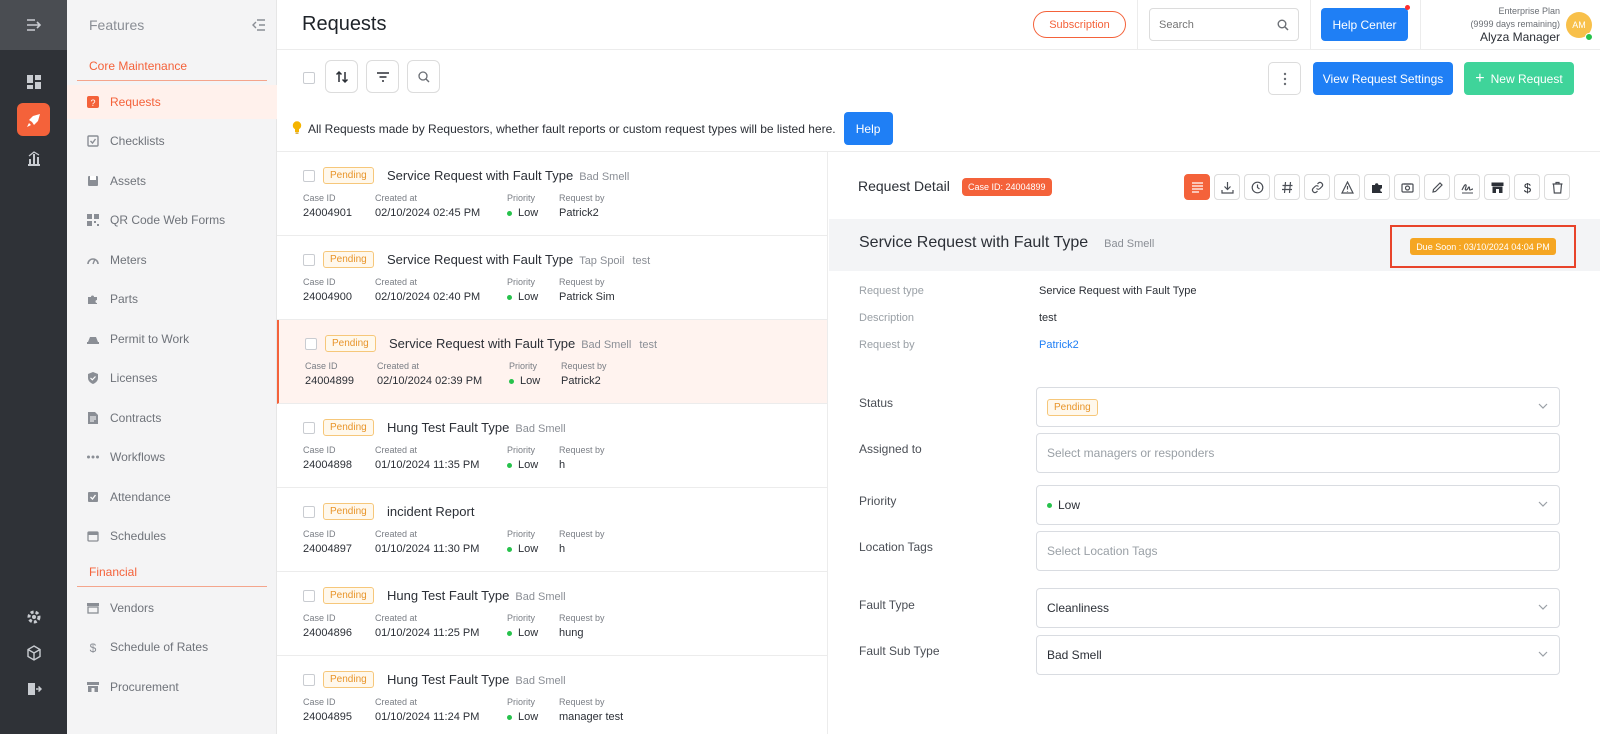 The width and height of the screenshot is (1600, 734). I want to click on feature-requests: ? Requests, so click(172, 102).